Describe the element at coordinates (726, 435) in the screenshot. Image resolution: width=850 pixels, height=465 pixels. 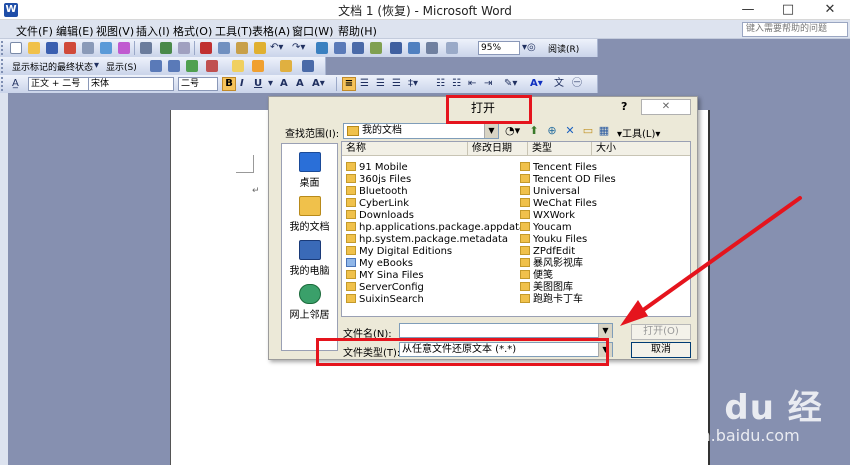
I see `baidu-watermark-url: jingyan.baidu.com` at that location.